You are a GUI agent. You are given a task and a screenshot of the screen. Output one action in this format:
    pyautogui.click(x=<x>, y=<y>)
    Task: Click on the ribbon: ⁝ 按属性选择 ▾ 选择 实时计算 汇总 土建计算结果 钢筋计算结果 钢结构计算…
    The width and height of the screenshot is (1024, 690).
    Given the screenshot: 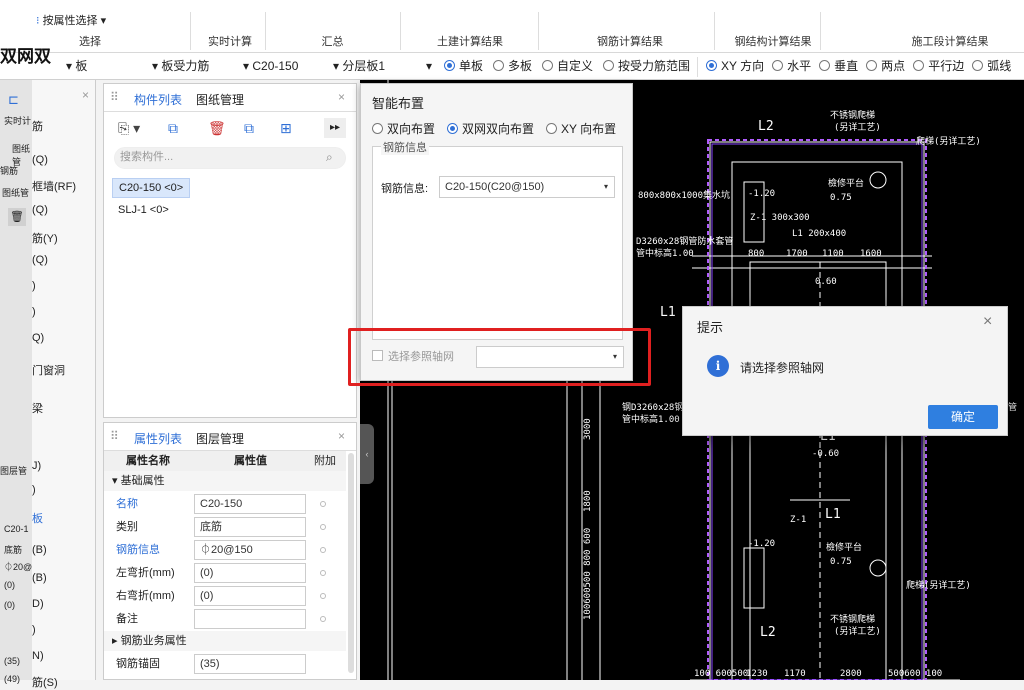 What is the action you would take?
    pyautogui.click(x=512, y=26)
    